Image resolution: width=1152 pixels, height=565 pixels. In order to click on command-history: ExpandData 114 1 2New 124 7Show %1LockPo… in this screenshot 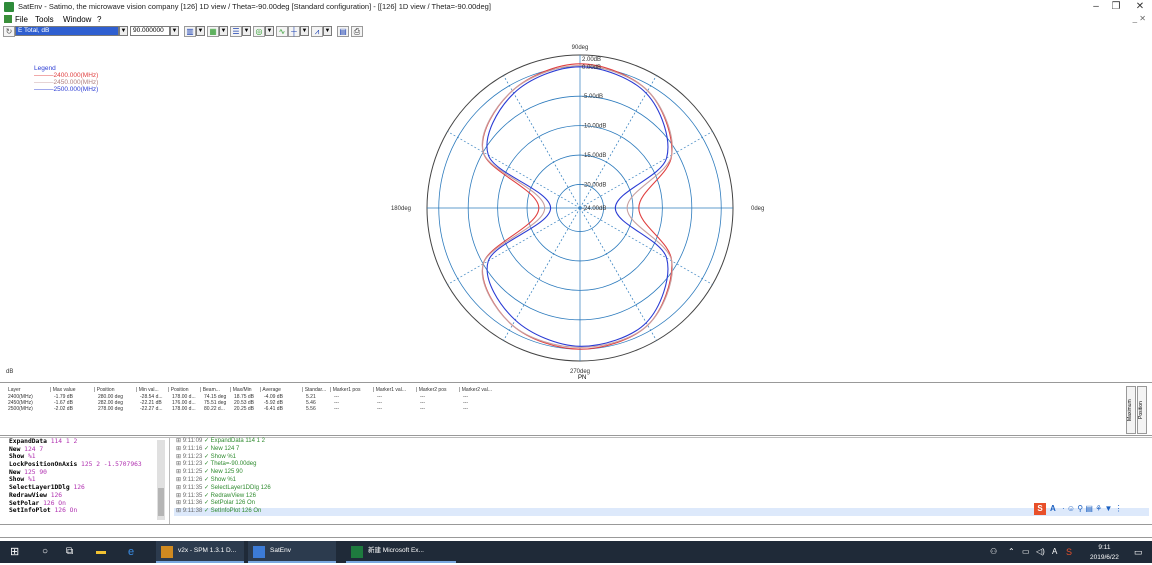, I will do `click(85, 482)`.